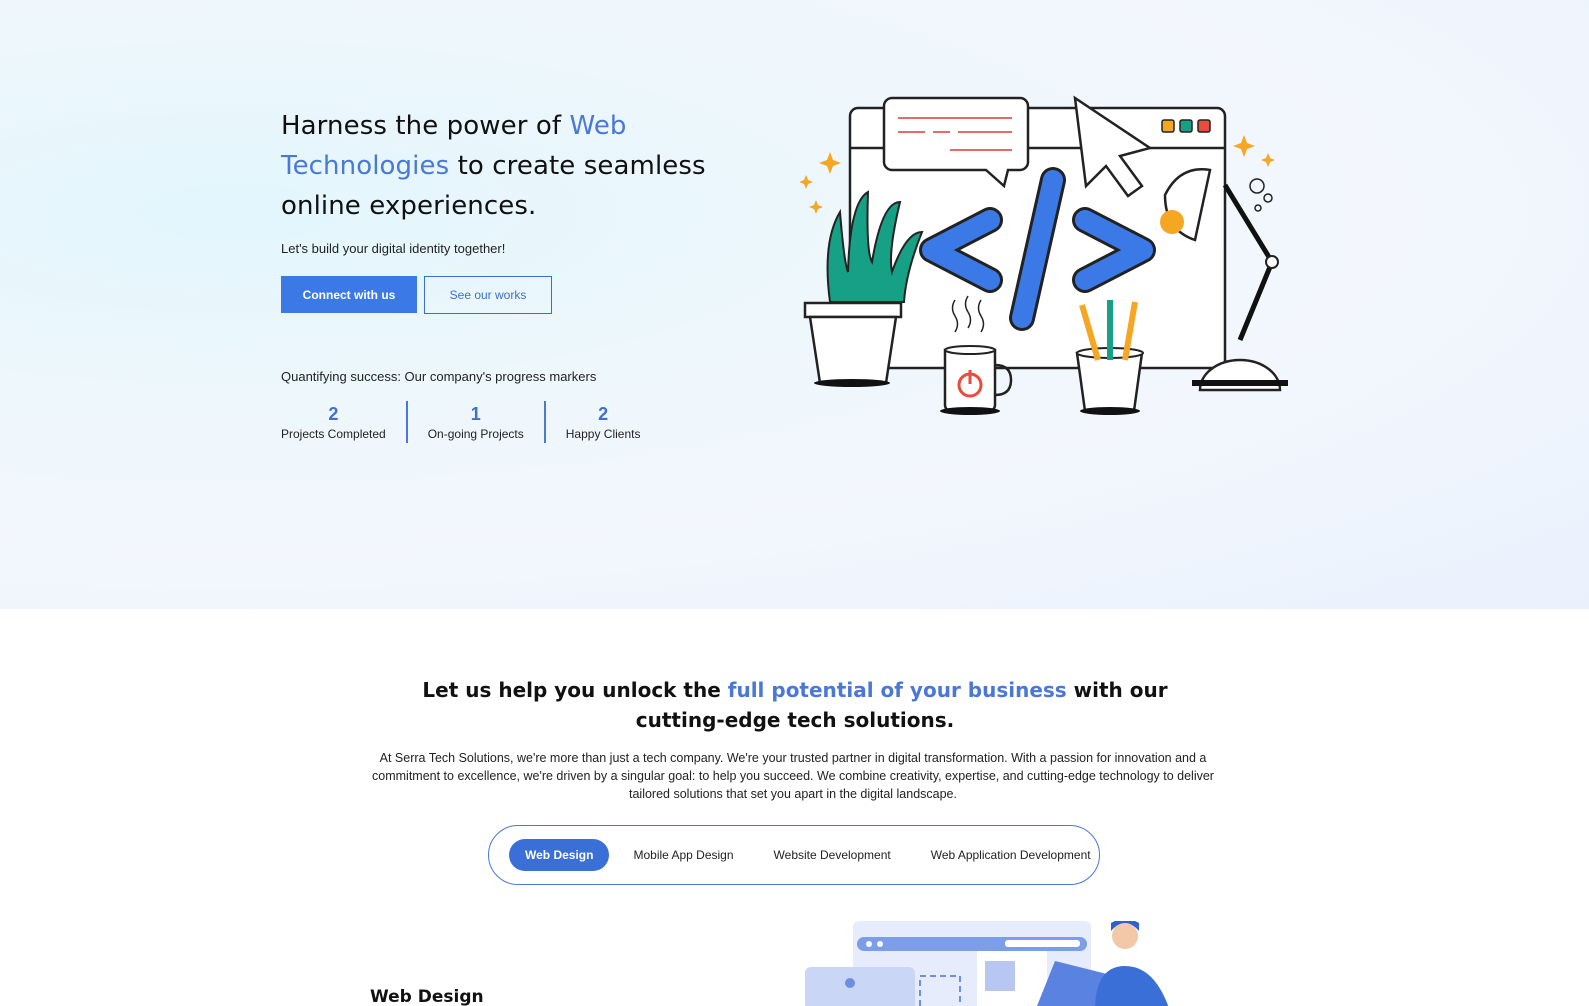 This screenshot has width=1589, height=1006. Describe the element at coordinates (897, 690) in the screenshot. I see `services-heading-accent: full potential of your business` at that location.